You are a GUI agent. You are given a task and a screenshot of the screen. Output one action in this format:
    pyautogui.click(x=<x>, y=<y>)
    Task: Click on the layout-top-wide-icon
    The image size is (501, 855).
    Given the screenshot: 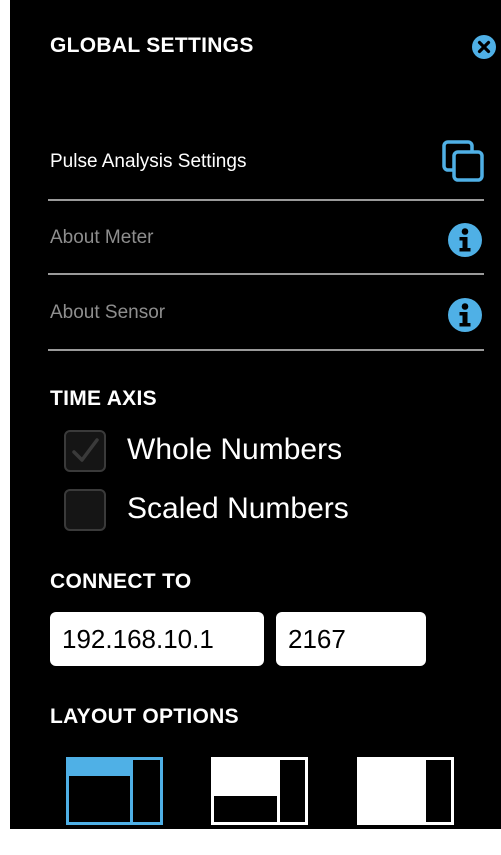 What is the action you would take?
    pyautogui.click(x=114, y=791)
    